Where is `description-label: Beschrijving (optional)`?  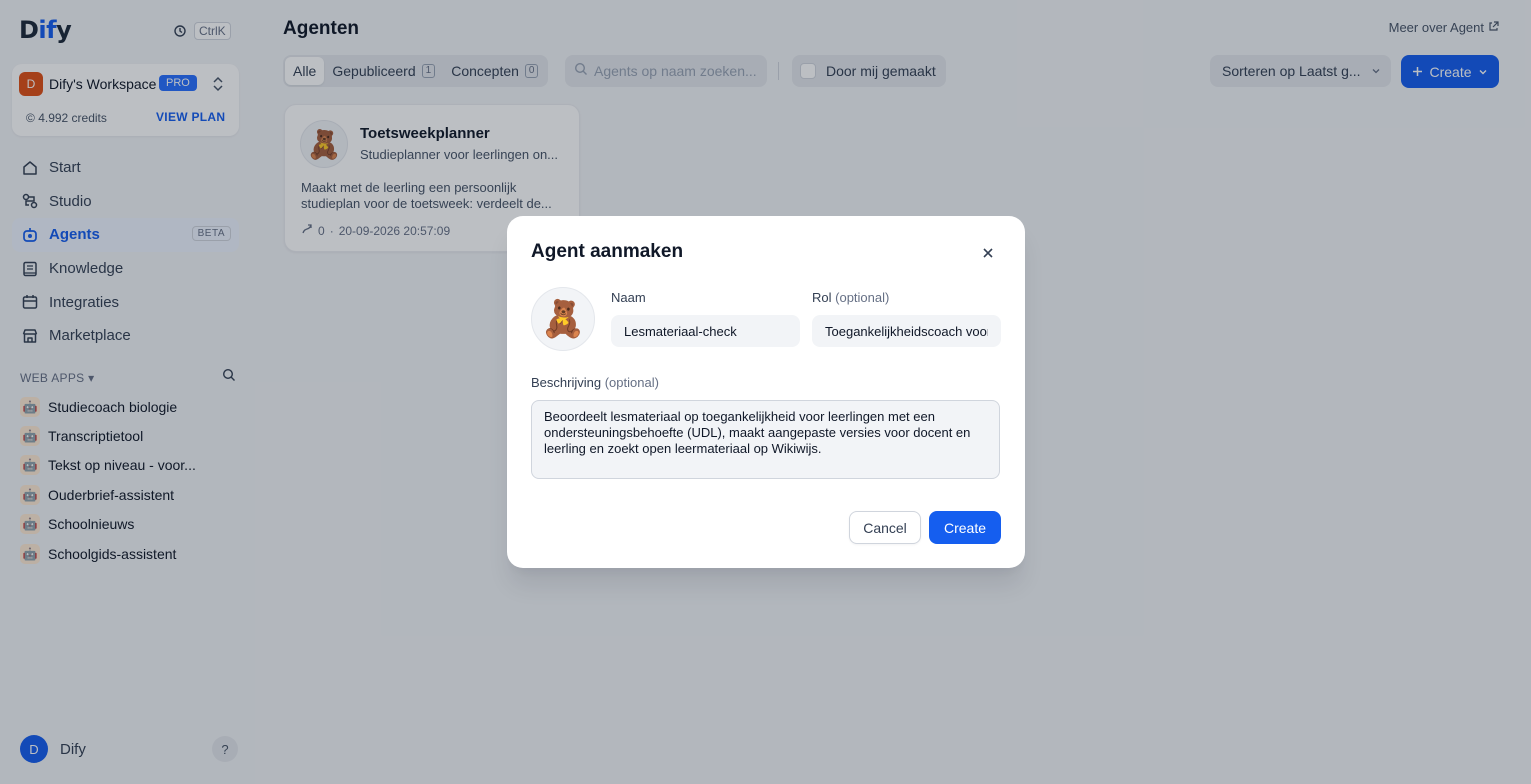 description-label: Beschrijving (optional) is located at coordinates (595, 382).